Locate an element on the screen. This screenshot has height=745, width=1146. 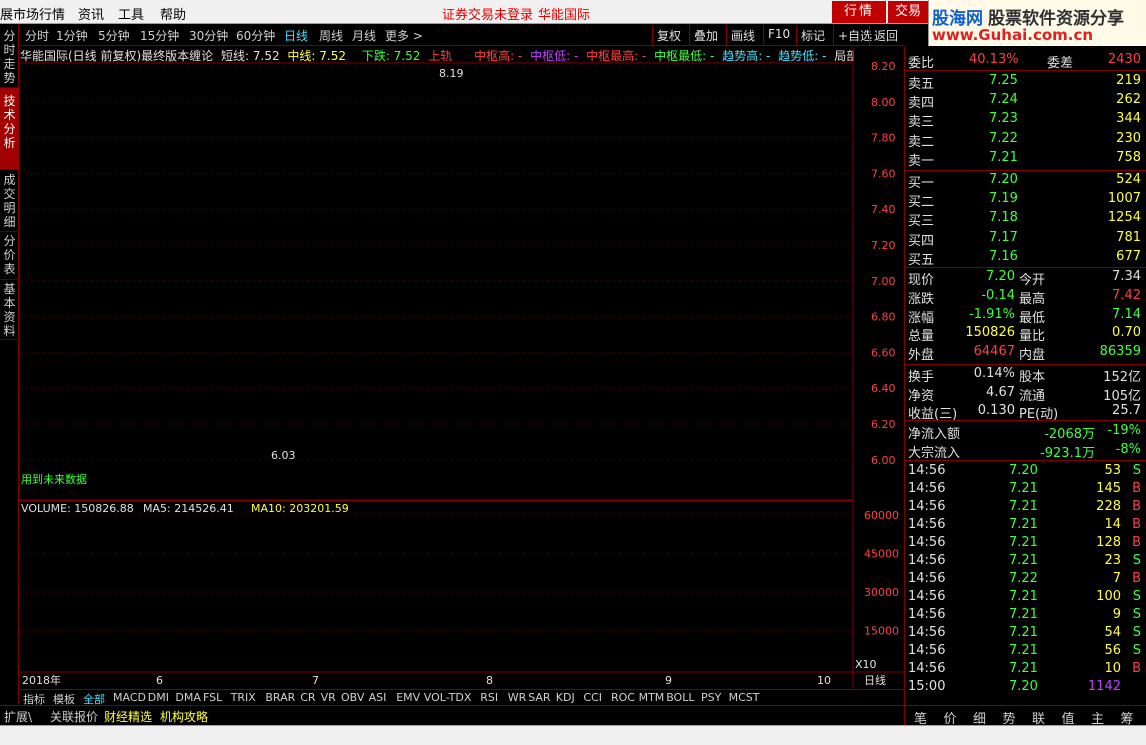
tick-volume: 228 is located at coordinates (1108, 506).